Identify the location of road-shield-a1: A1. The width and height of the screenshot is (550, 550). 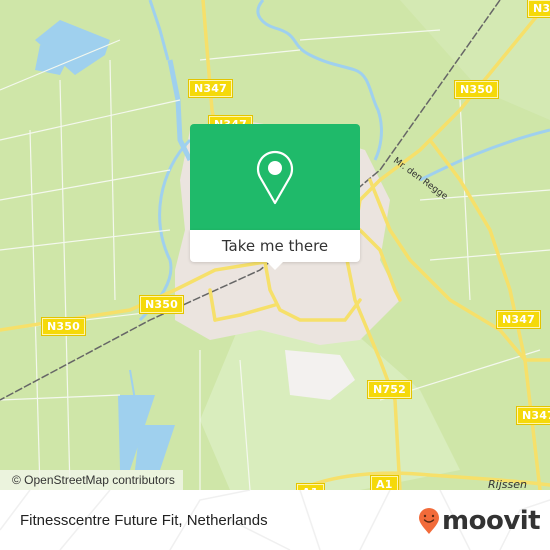
(384, 483).